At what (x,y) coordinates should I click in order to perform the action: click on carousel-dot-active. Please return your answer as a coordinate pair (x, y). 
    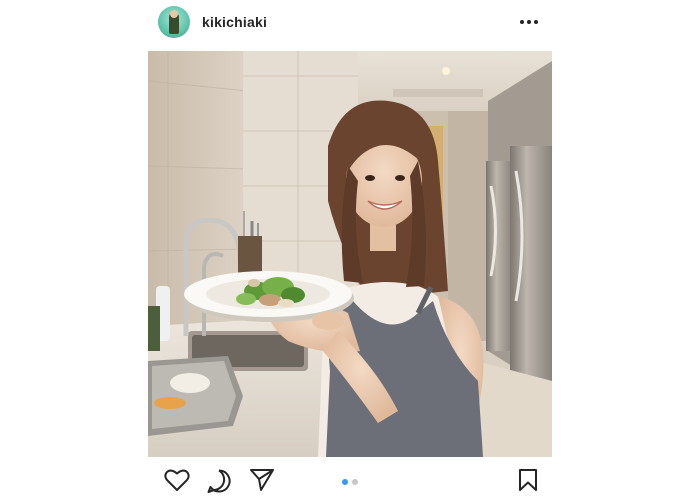
    Looking at the image, I should click on (345, 482).